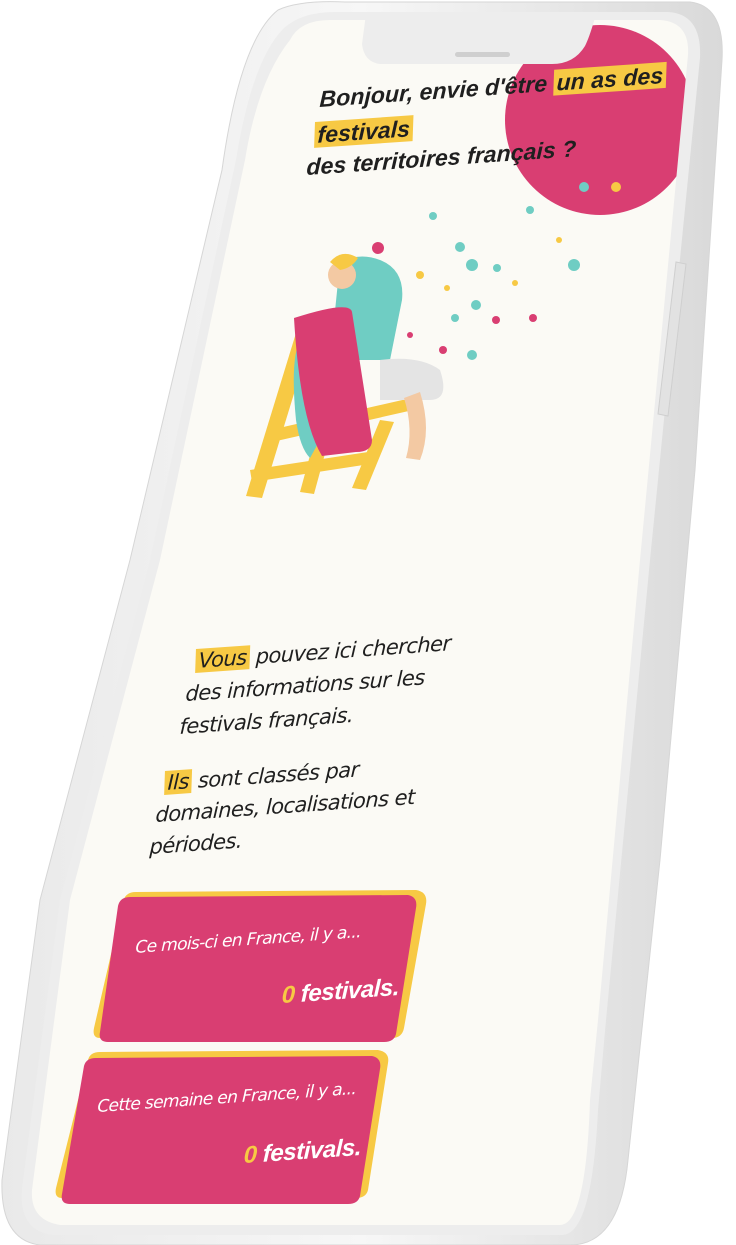 The width and height of the screenshot is (736, 1245). Describe the element at coordinates (309, 1151) in the screenshot. I see `card-this-week-unit: festivals.` at that location.